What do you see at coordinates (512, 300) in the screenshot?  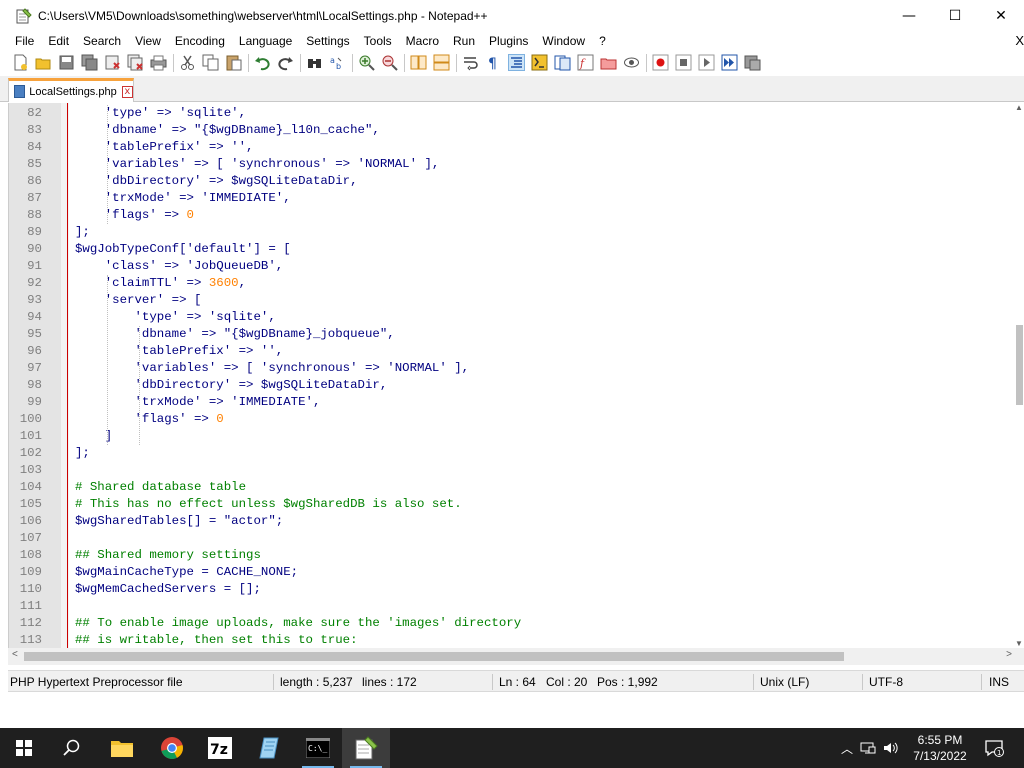 I see `code-line: 93 'server' => [` at bounding box center [512, 300].